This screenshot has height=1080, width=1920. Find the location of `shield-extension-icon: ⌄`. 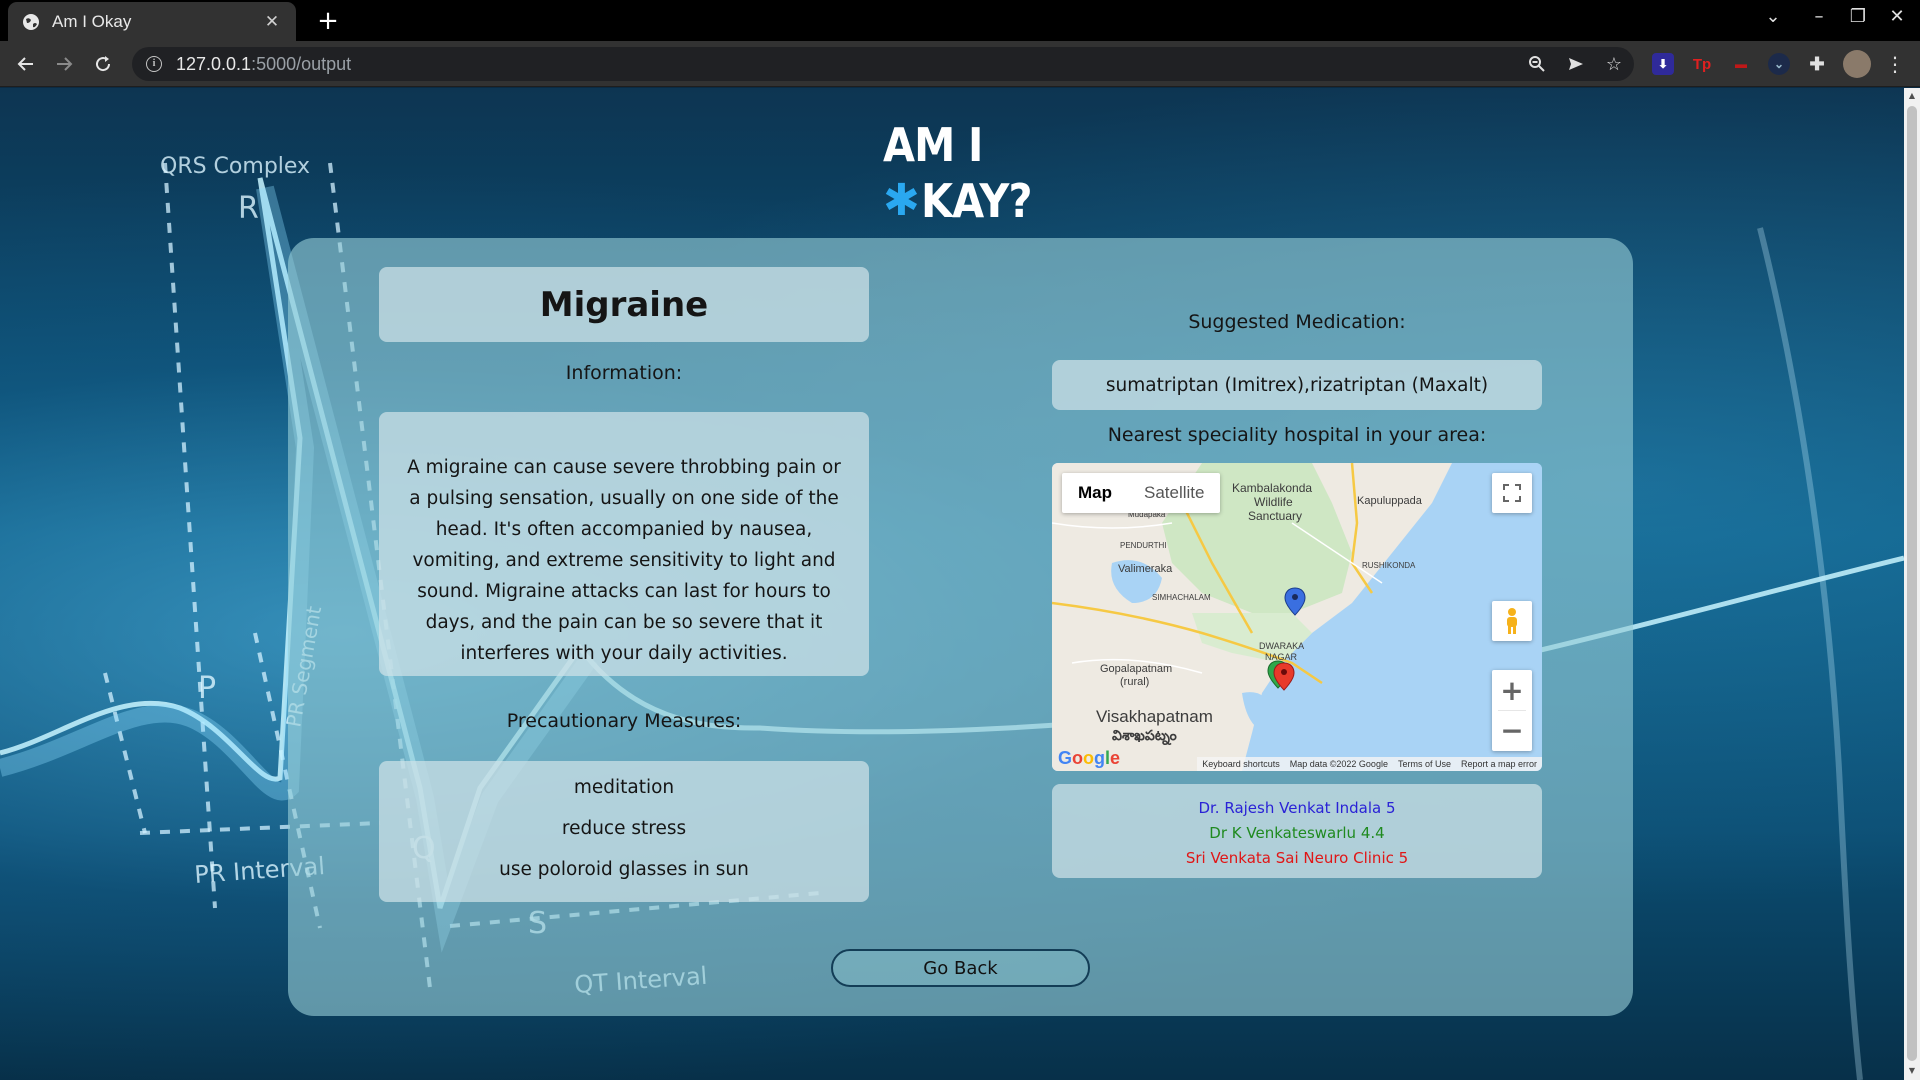

shield-extension-icon: ⌄ is located at coordinates (1779, 64).